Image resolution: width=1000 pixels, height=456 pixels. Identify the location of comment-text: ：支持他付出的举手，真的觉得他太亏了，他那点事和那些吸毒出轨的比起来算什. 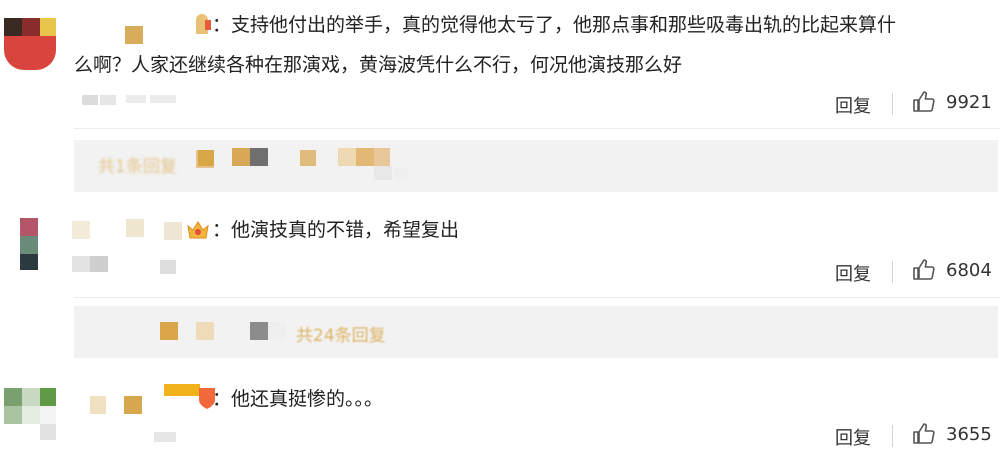
(554, 25).